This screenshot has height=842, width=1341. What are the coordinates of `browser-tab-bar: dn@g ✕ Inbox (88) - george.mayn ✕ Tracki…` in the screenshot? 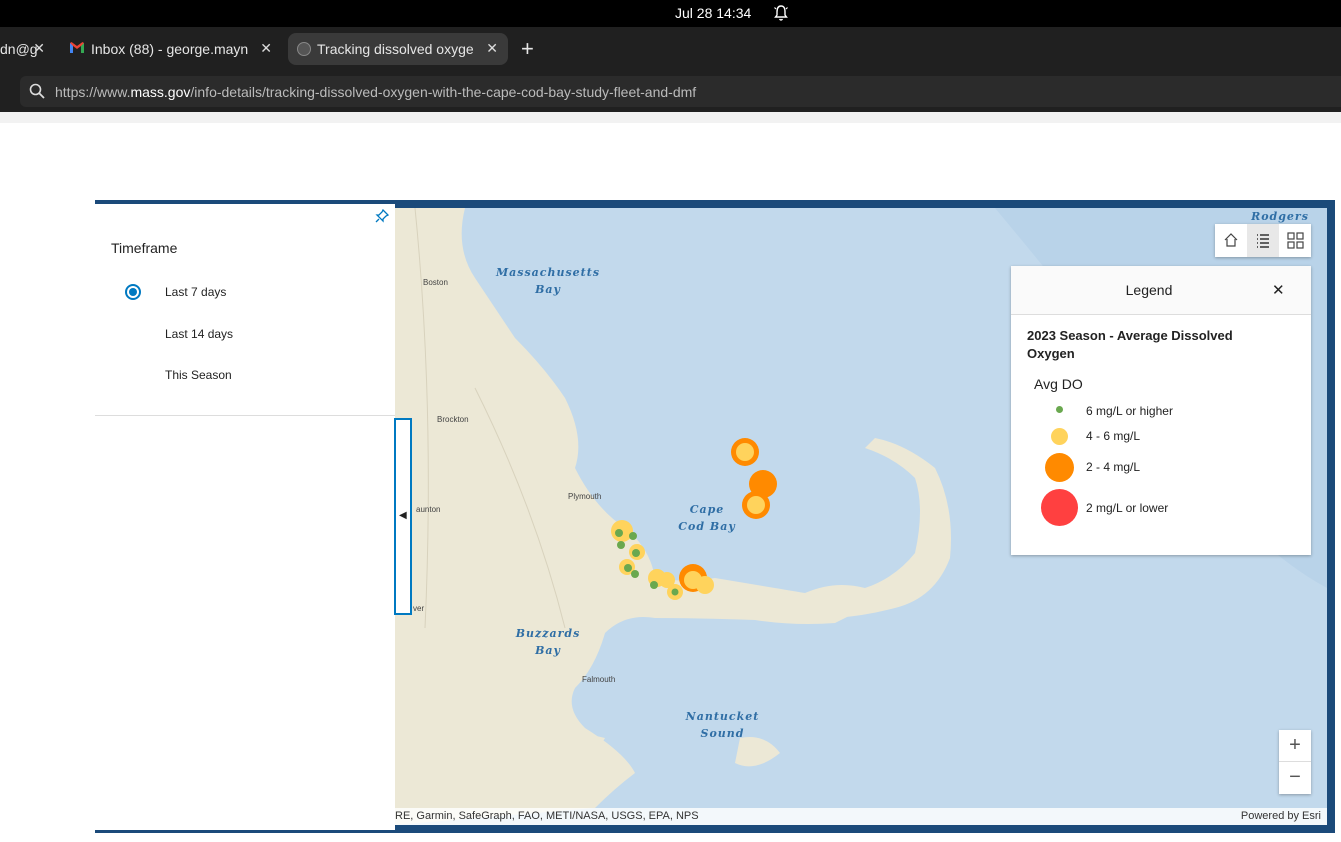 It's located at (670, 49).